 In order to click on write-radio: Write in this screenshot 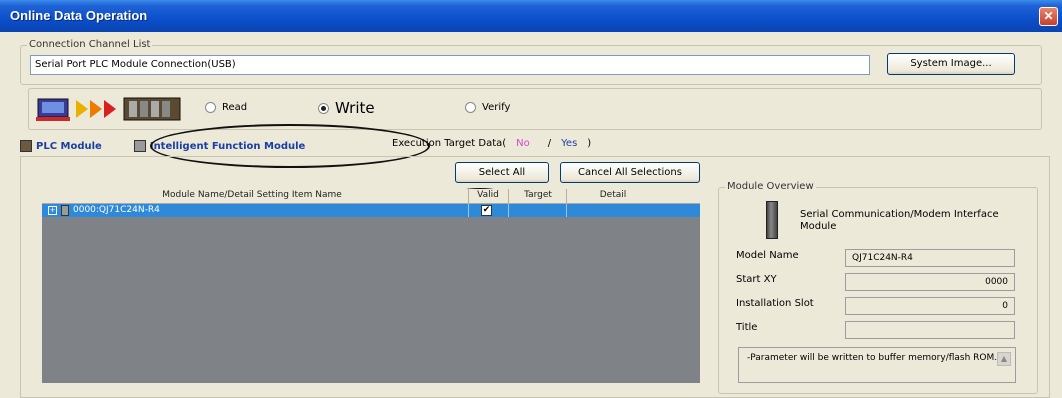, I will do `click(346, 108)`.